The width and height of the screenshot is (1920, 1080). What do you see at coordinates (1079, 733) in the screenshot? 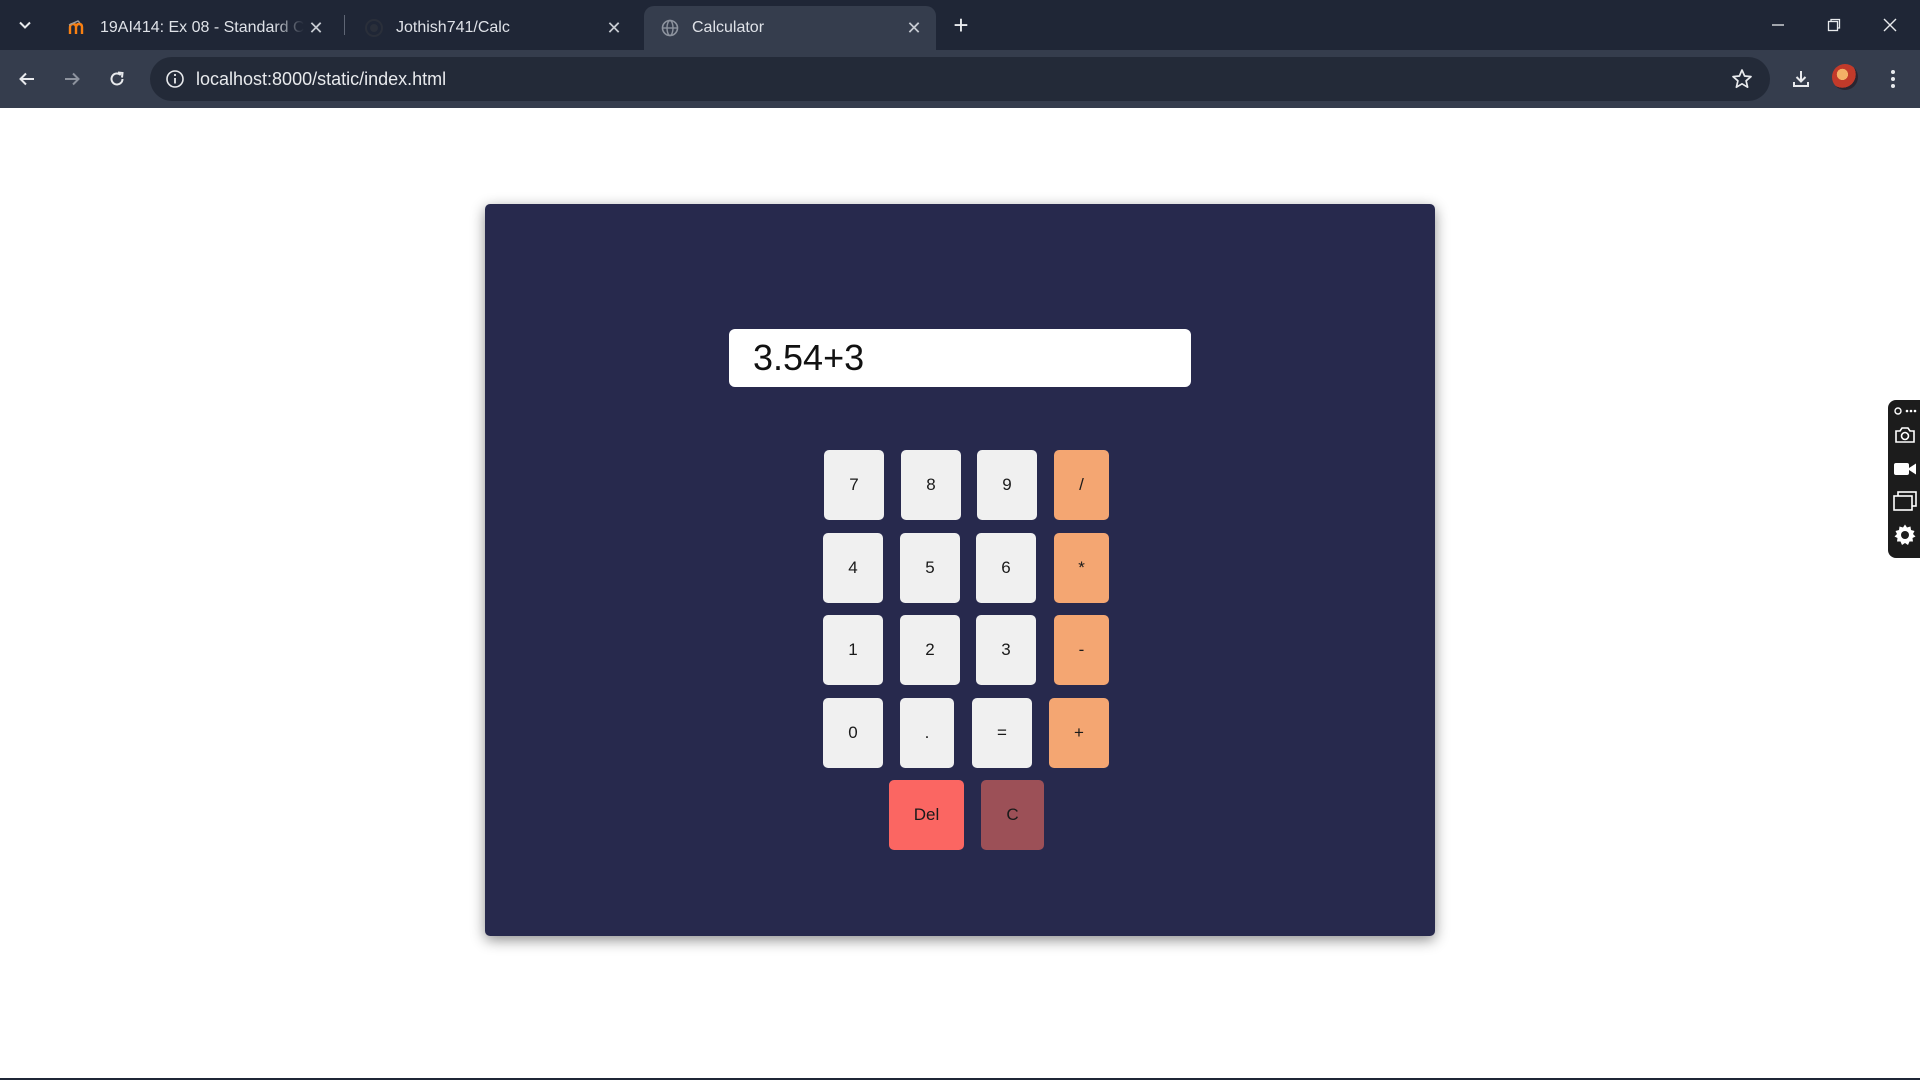
I see `key-add: +` at bounding box center [1079, 733].